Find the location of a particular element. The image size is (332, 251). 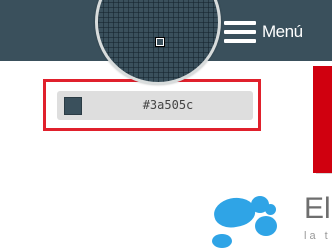

divider is located at coordinates (324, 173).